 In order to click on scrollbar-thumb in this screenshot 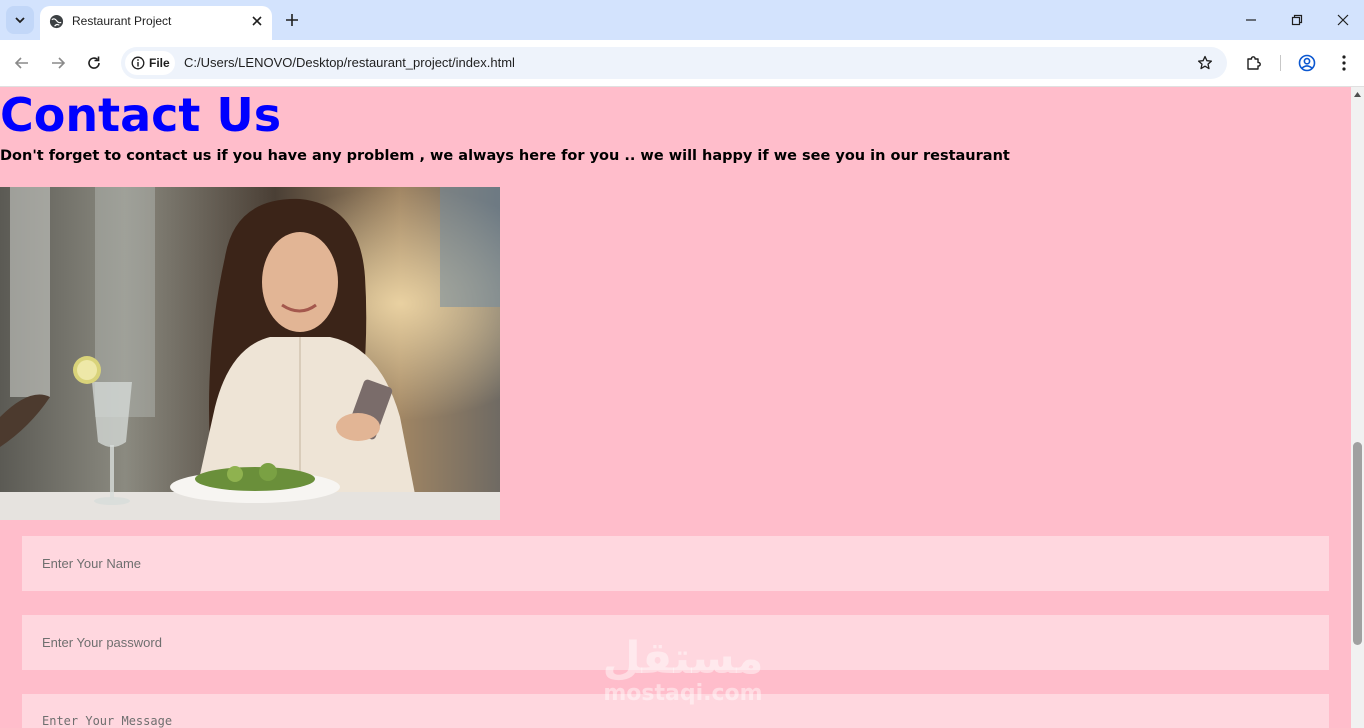, I will do `click(1357, 543)`.